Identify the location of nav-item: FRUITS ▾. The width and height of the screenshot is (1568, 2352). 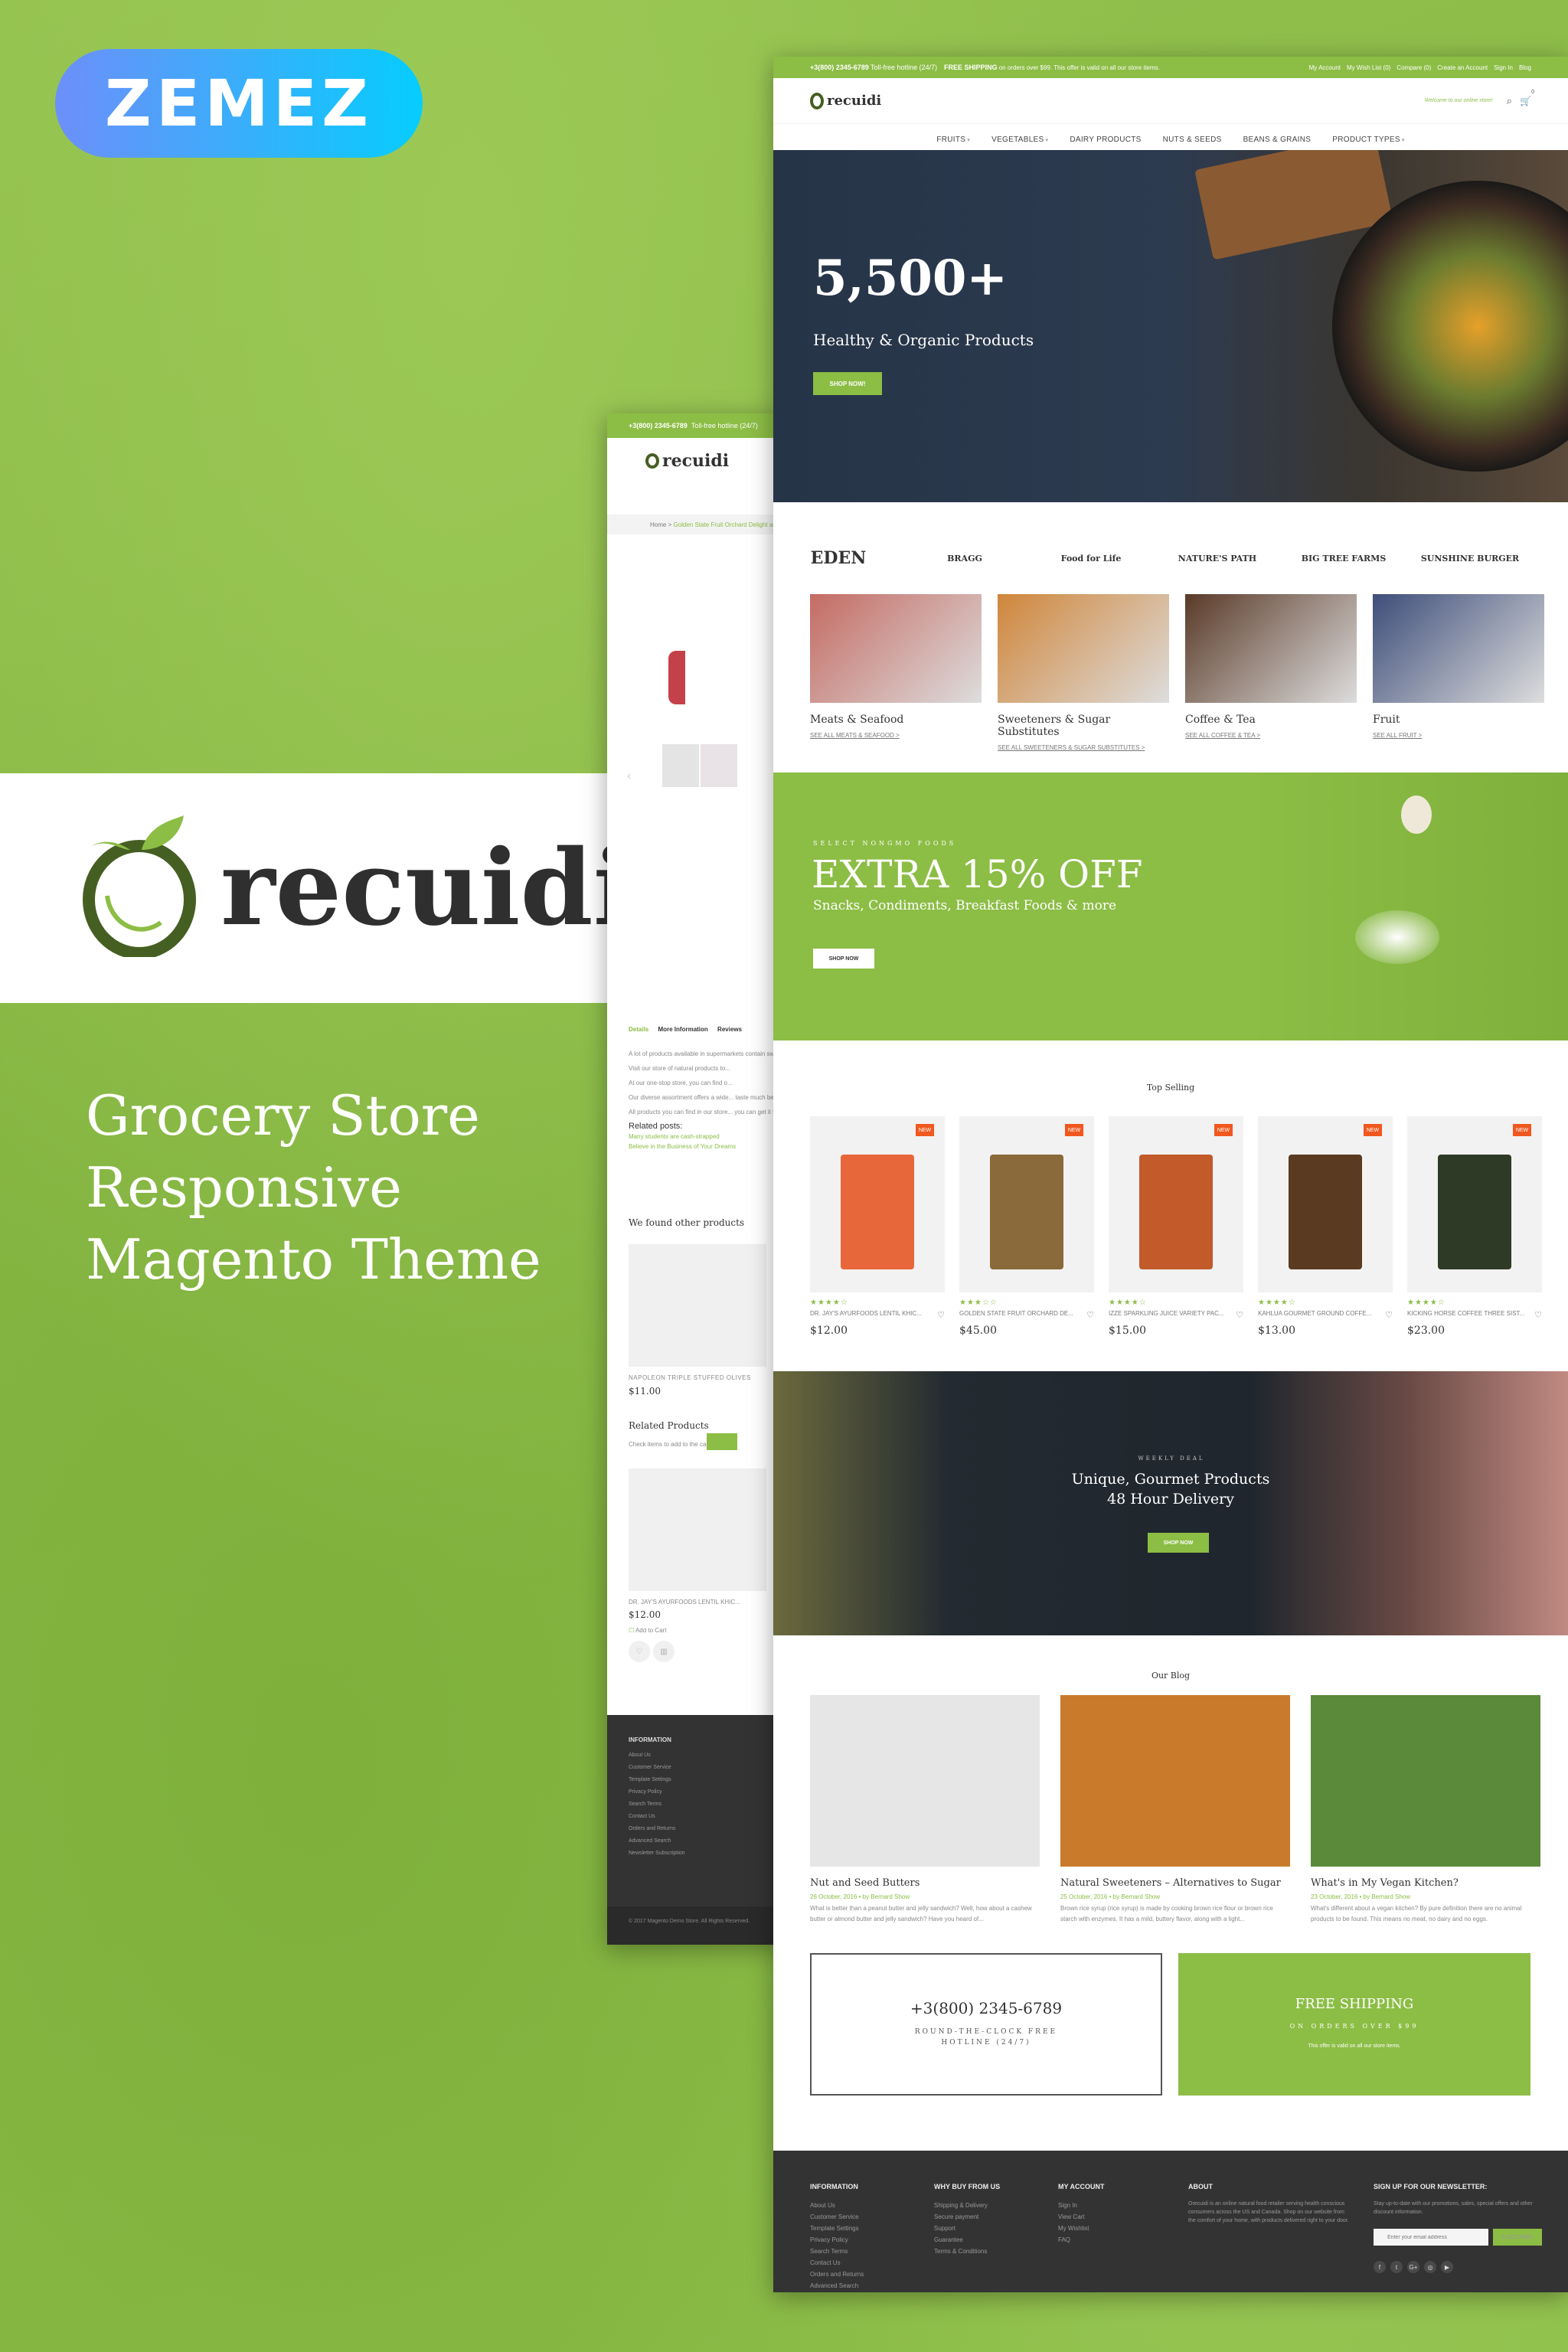
(953, 140).